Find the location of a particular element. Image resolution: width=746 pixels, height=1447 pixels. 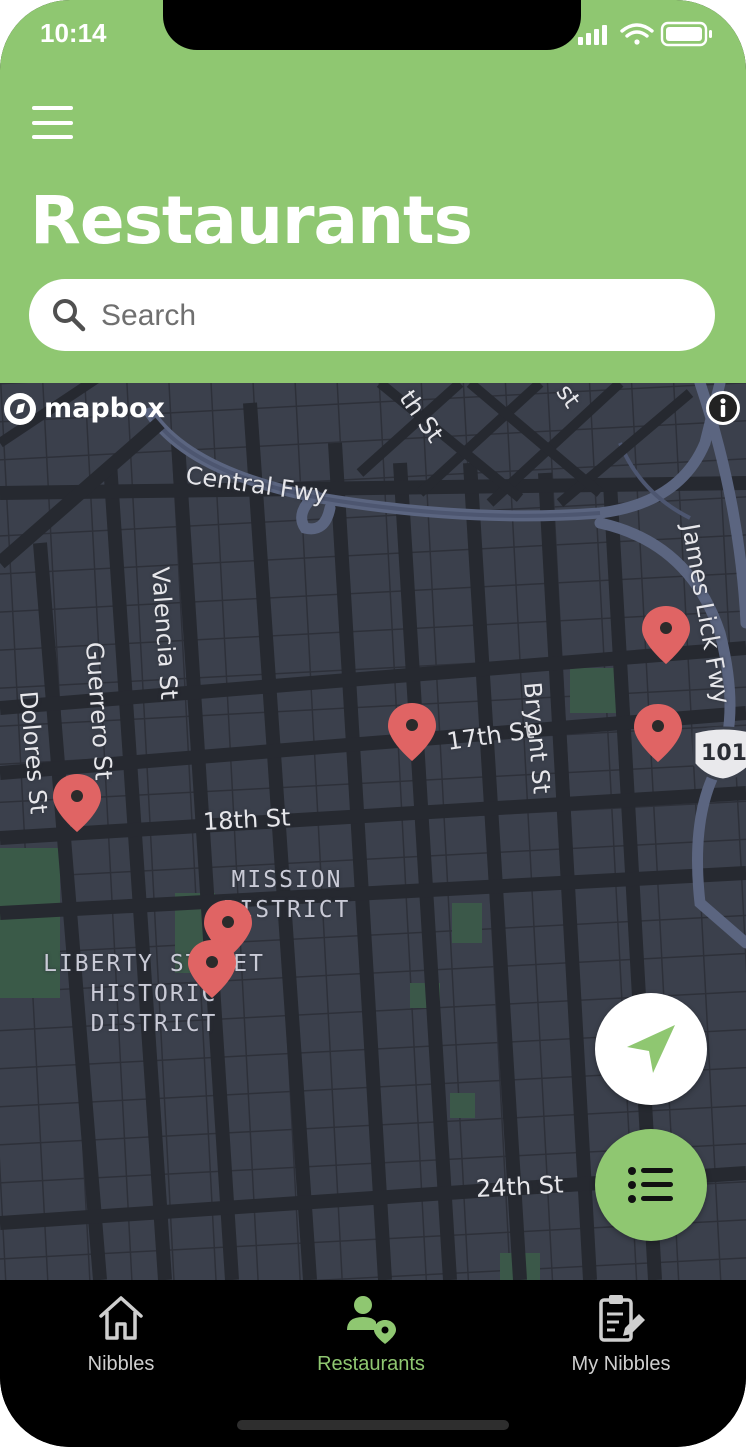

status-time: 10:14 is located at coordinates (73, 33).